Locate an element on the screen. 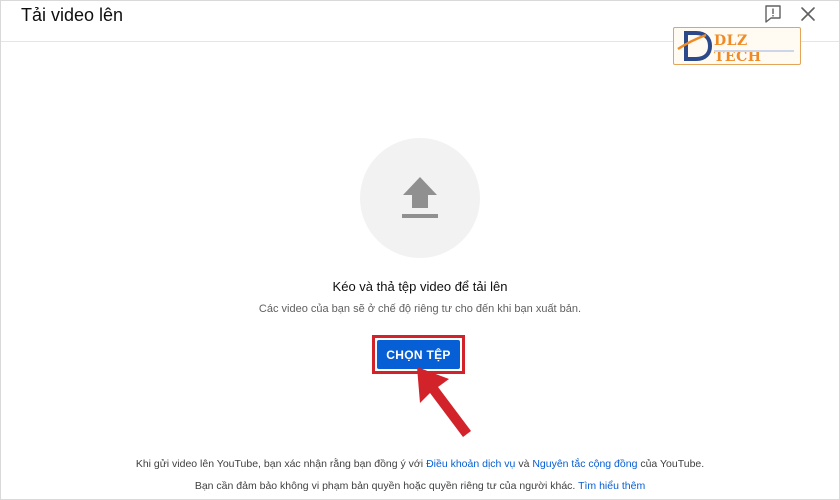  close-button is located at coordinates (808, 14).